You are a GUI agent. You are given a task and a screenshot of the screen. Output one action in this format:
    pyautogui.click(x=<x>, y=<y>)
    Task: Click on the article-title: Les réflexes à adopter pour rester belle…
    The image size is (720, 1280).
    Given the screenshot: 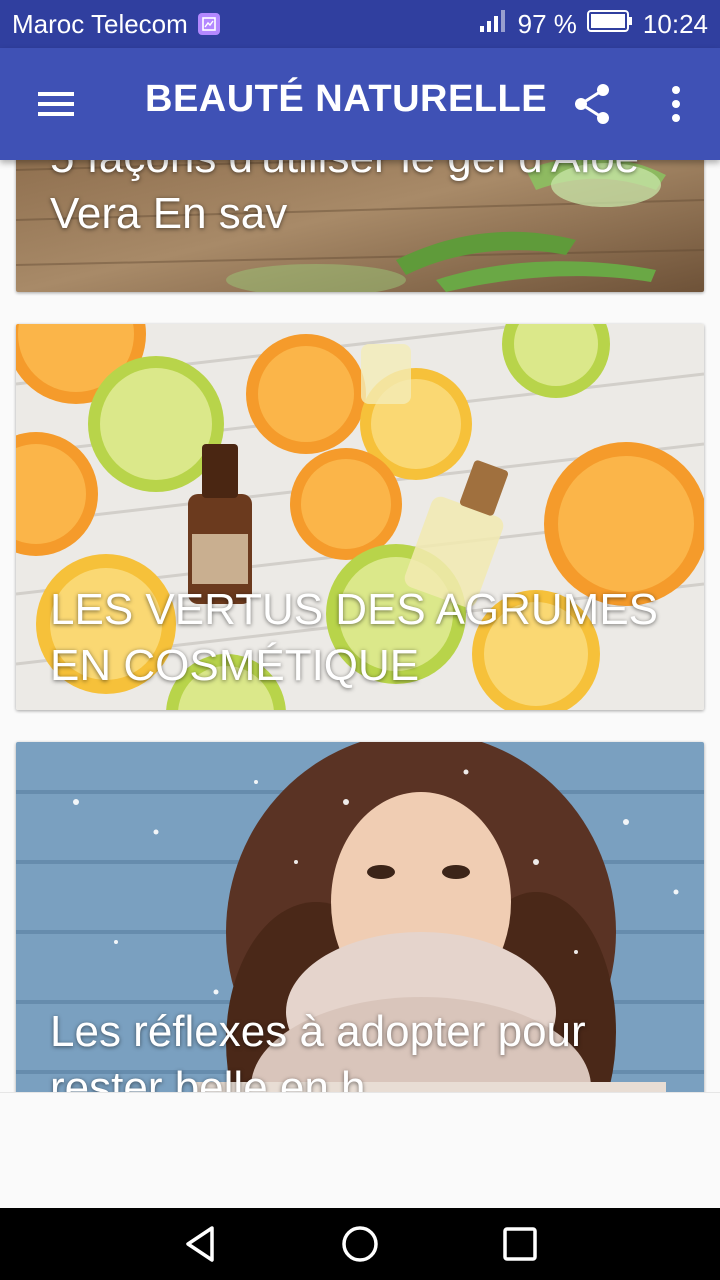 What is the action you would take?
    pyautogui.click(x=318, y=1049)
    